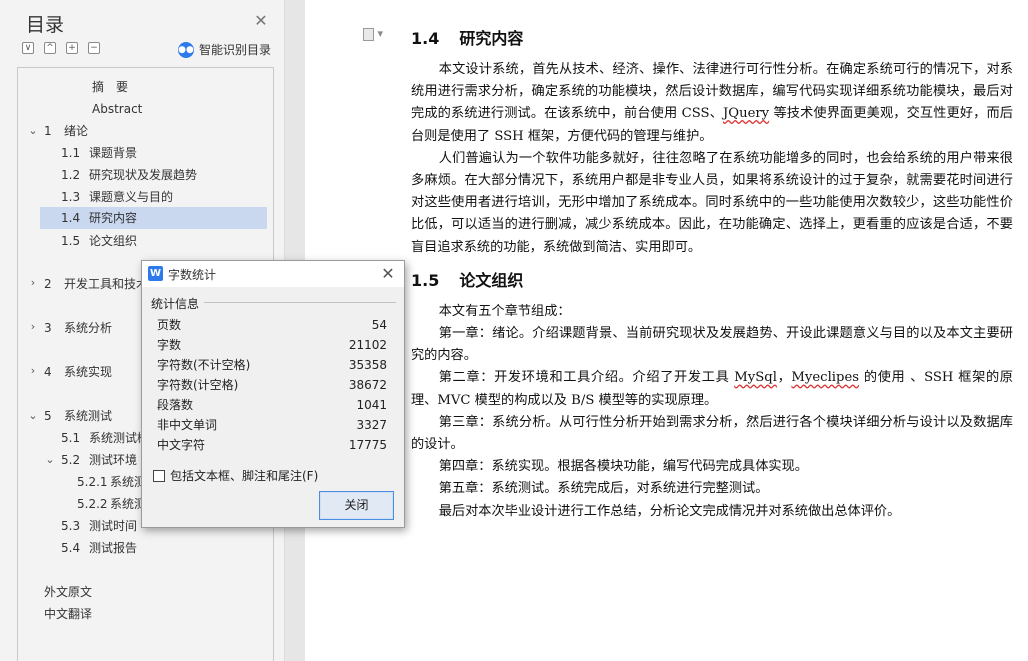 Image resolution: width=1028 pixels, height=661 pixels. Describe the element at coordinates (272, 325) in the screenshot. I see `stat-row-pages: 页数 54` at that location.